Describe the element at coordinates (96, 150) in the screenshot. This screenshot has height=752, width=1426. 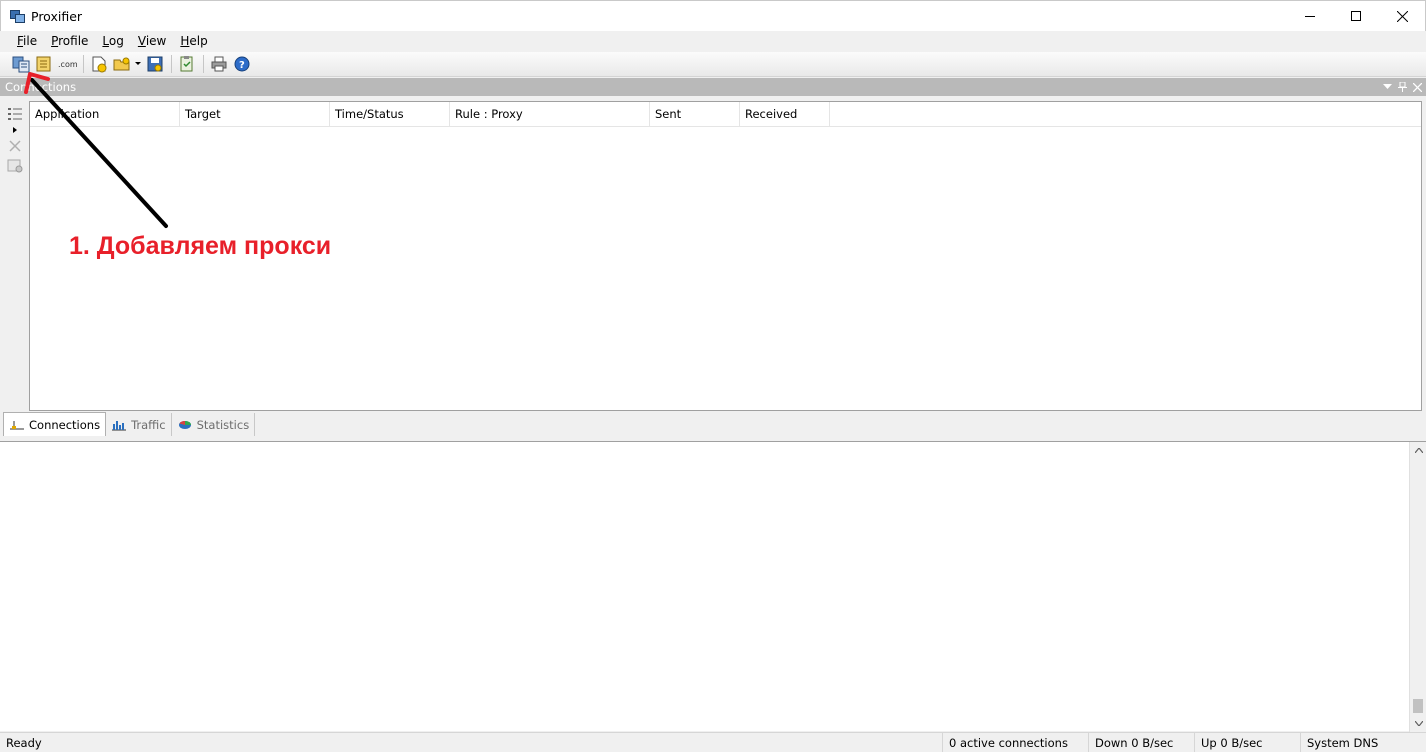
I see `annotation-arrow` at that location.